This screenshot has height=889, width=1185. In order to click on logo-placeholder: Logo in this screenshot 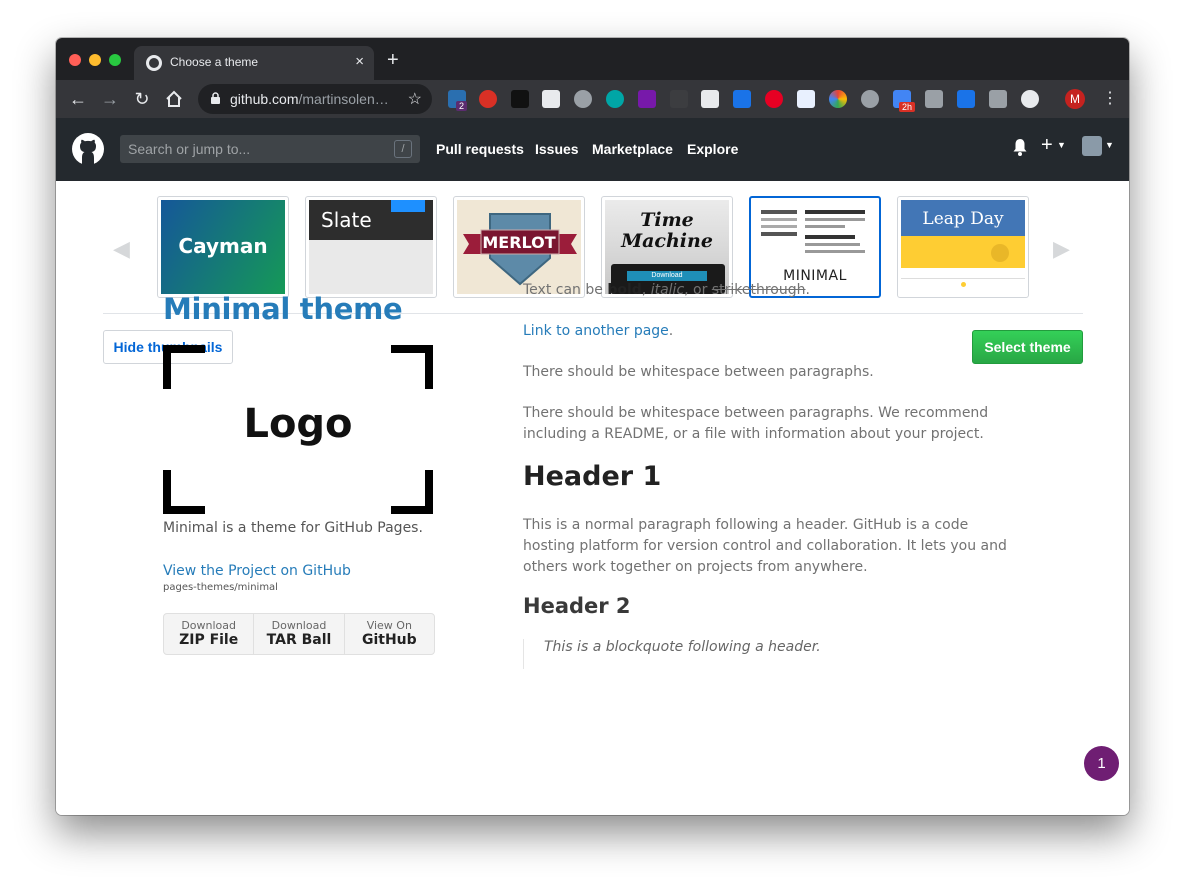, I will do `click(298, 429)`.